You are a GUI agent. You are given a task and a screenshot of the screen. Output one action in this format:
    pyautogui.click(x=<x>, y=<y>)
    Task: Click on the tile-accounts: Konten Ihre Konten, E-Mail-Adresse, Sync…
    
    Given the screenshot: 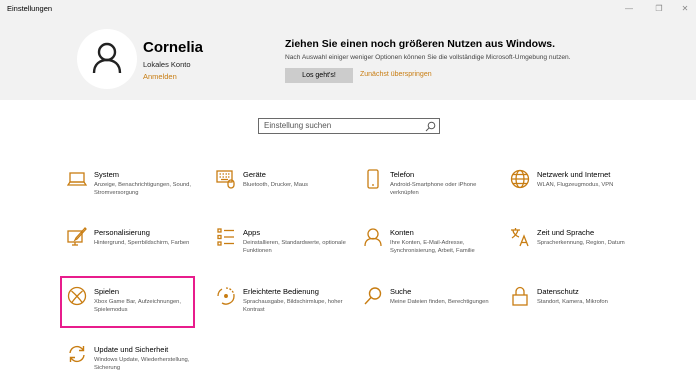 What is the action you would take?
    pyautogui.click(x=433, y=247)
    